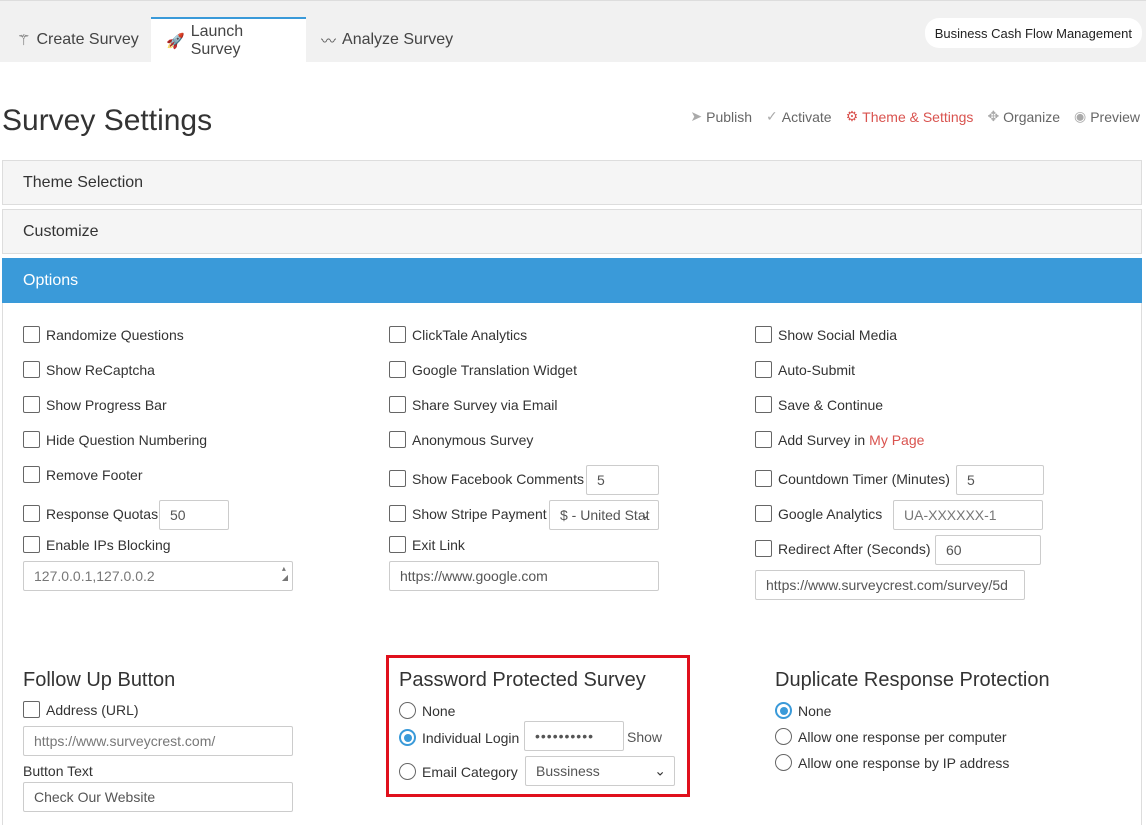 The image size is (1146, 825). Describe the element at coordinates (890, 585) in the screenshot. I see `redirect-url-input: https://www.surveycrest.com/survey/5d` at that location.